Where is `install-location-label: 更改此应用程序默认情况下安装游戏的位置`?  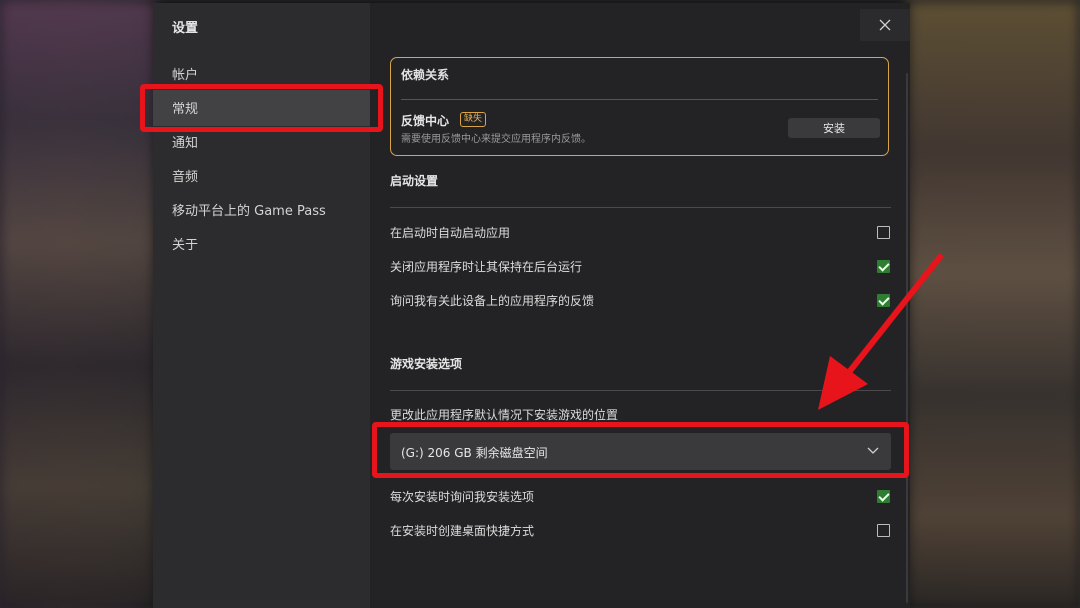
install-location-label: 更改此应用程序默认情况下安装游戏的位置 is located at coordinates (504, 415).